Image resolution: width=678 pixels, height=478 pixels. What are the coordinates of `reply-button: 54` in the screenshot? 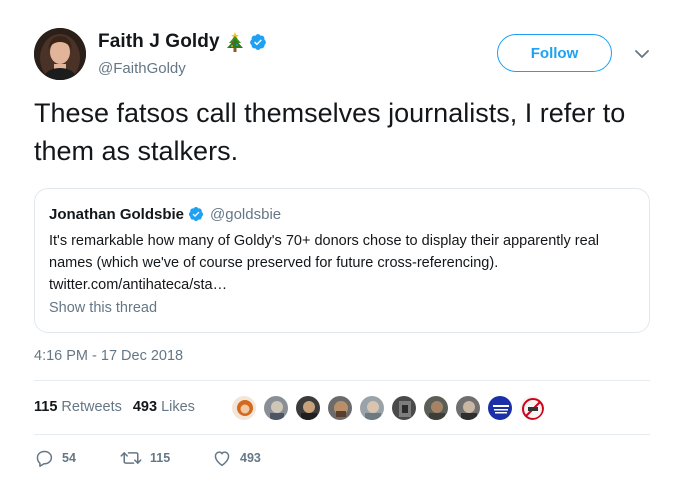 It's located at (77, 458).